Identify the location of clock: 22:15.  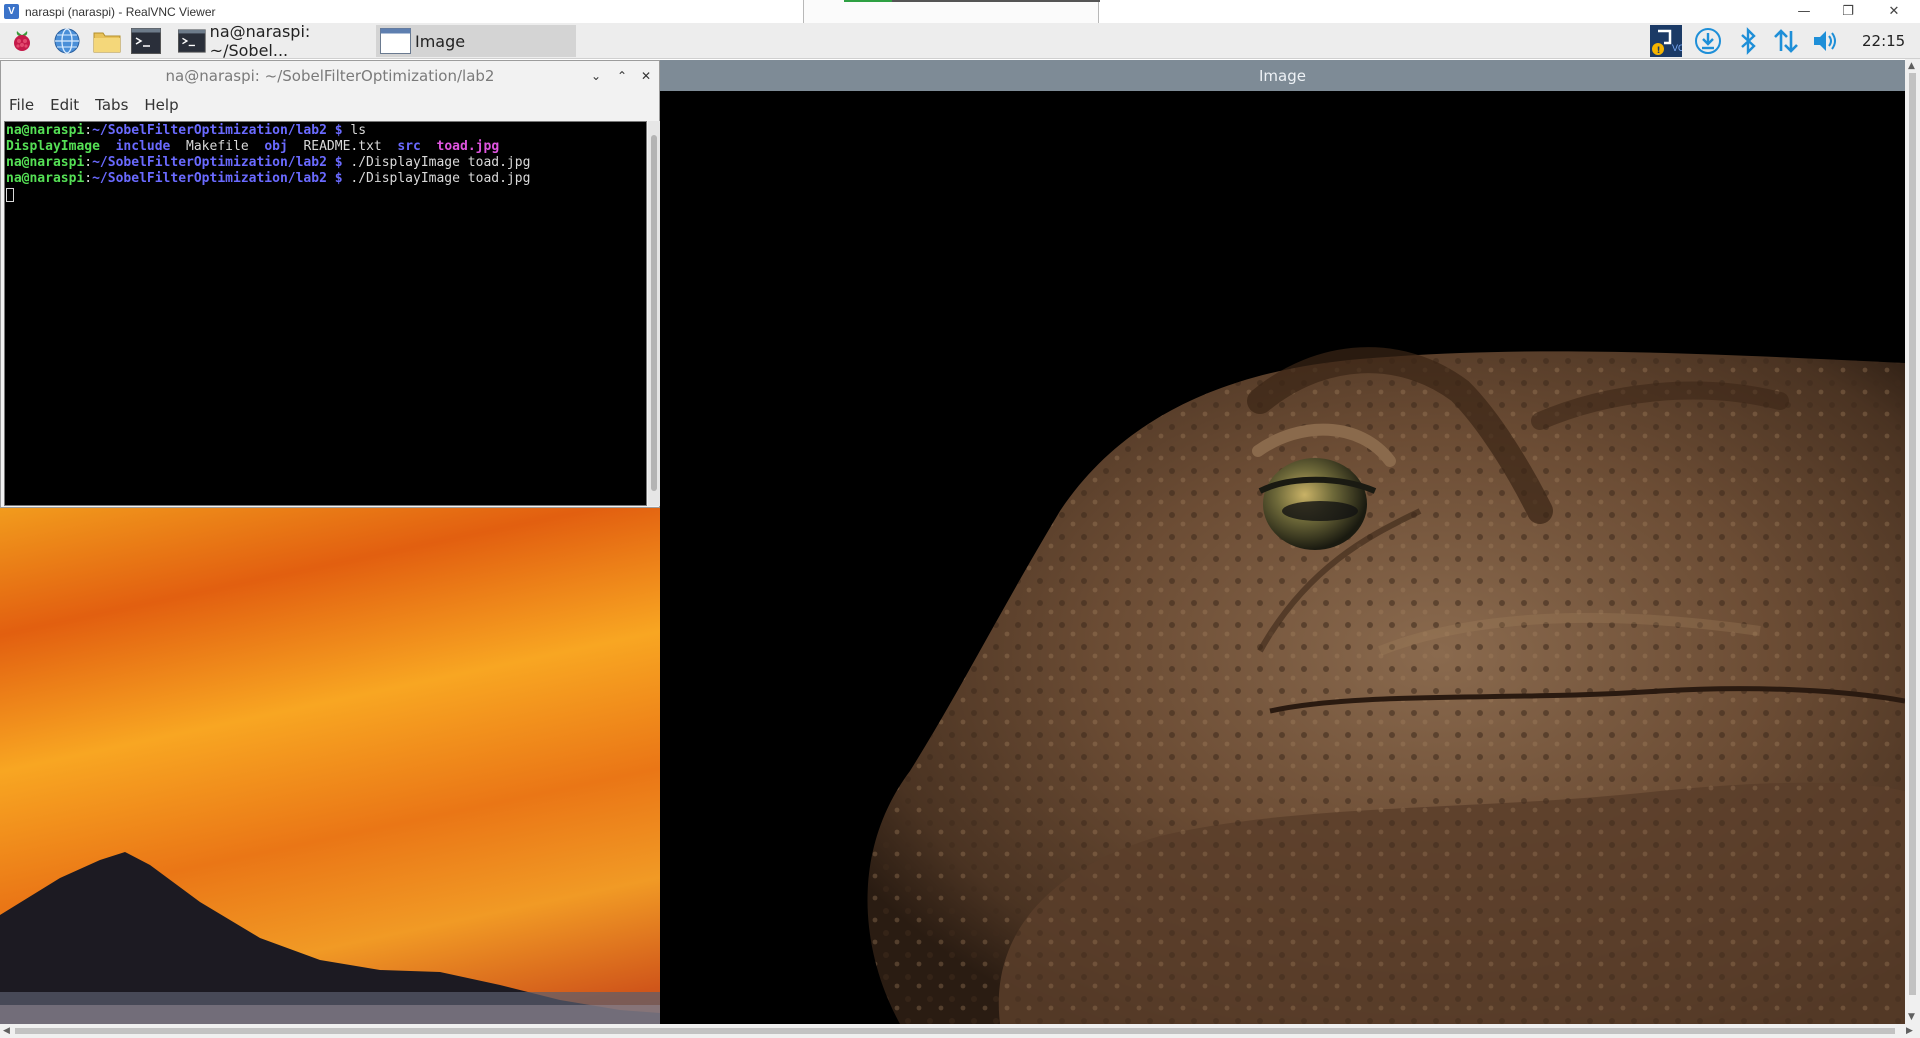
(1884, 41).